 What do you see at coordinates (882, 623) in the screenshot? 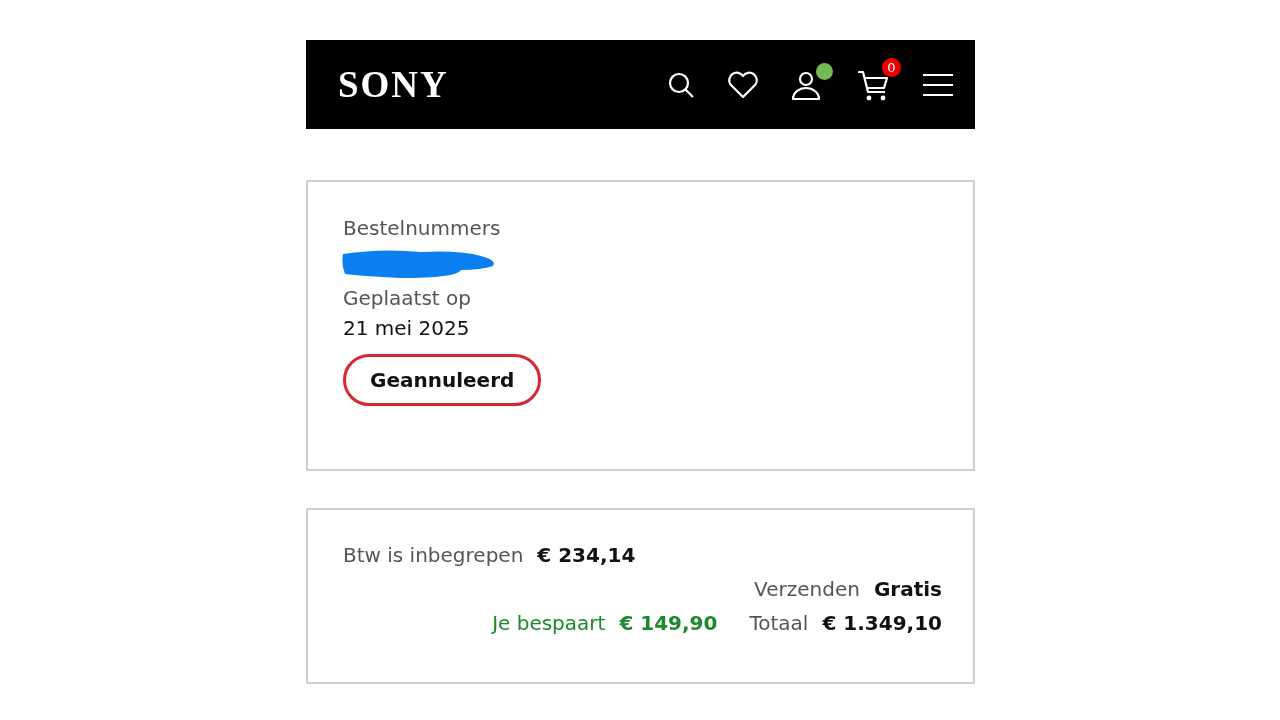
I see `total-amount: € 1.349,10` at bounding box center [882, 623].